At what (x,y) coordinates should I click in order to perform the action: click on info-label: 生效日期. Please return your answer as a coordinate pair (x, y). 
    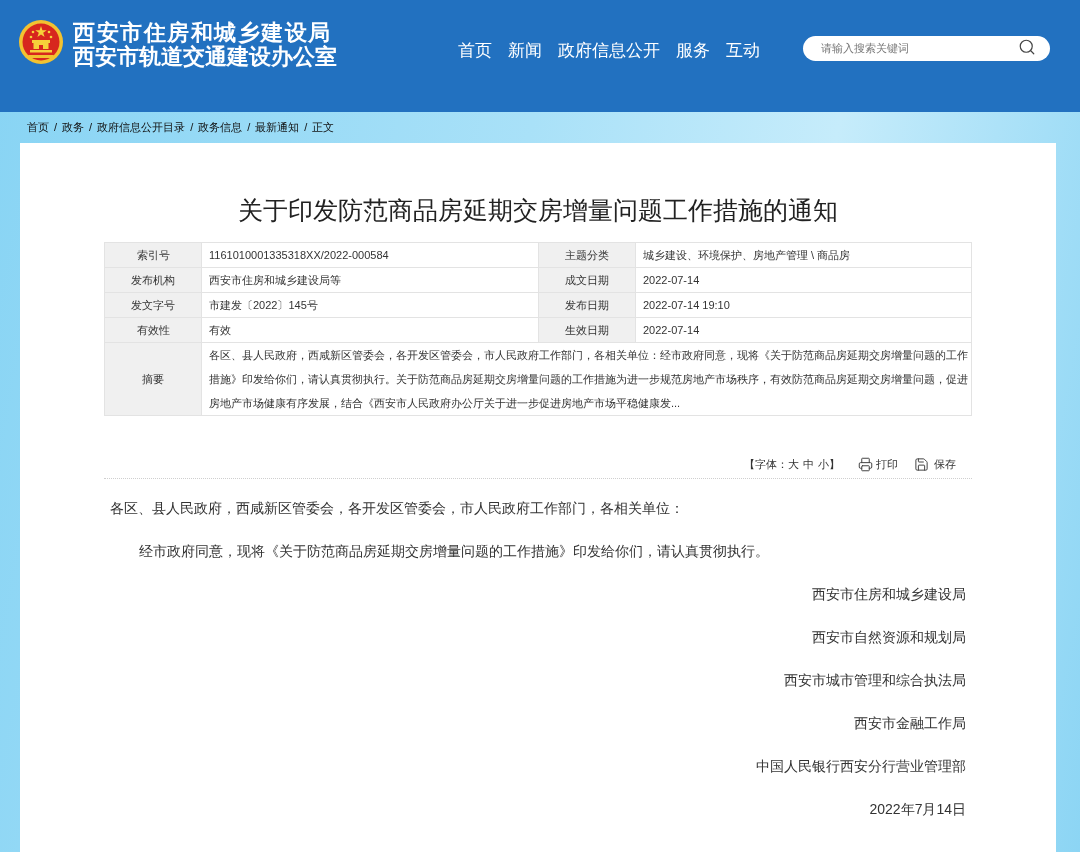
    Looking at the image, I should click on (587, 330).